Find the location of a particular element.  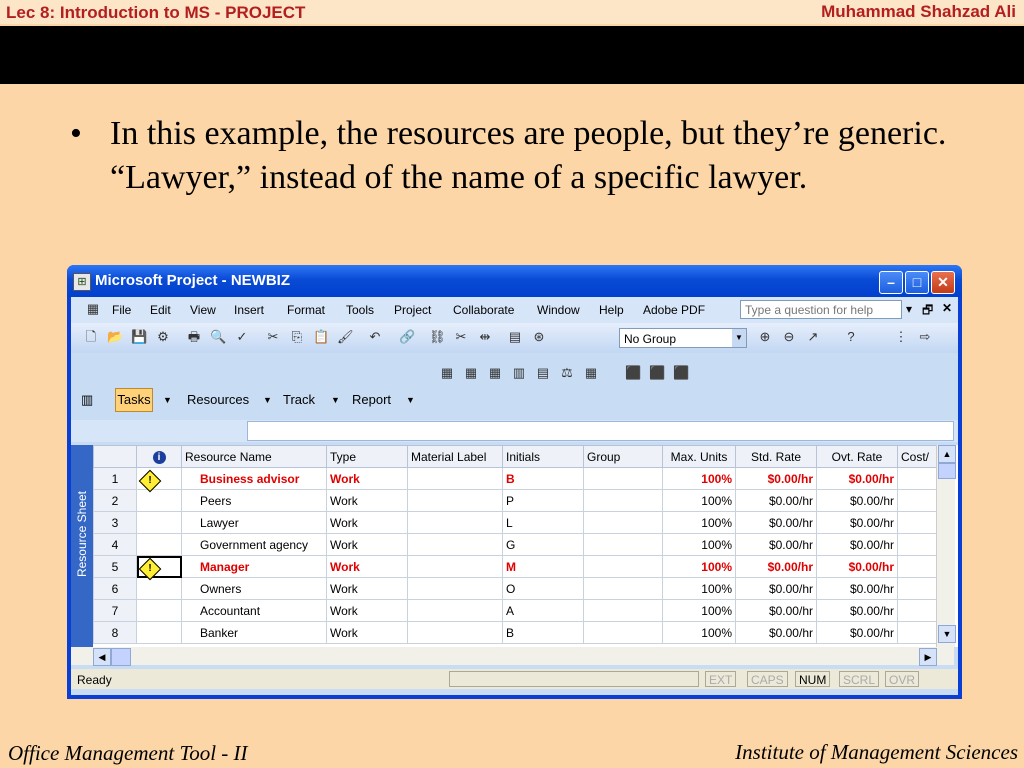

group-select: No Group ▼ is located at coordinates (683, 338).